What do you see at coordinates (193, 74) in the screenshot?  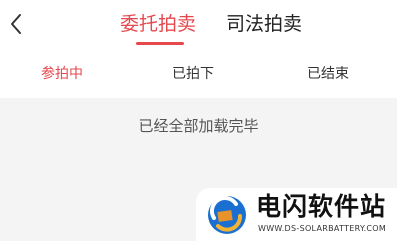 I see `subtab-won: 已拍下` at bounding box center [193, 74].